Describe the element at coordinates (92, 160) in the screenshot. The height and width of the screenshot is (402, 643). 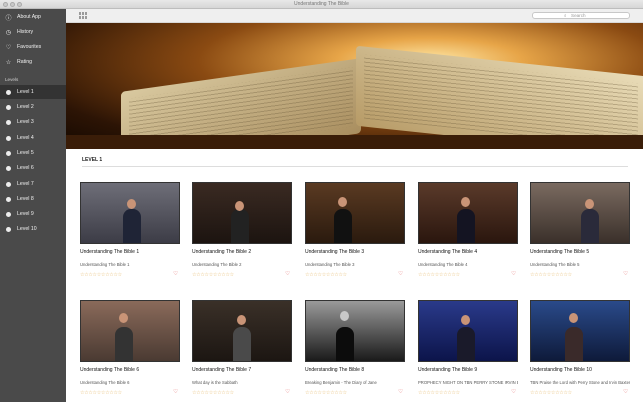
I see `section-title: LEVEL 1` at that location.